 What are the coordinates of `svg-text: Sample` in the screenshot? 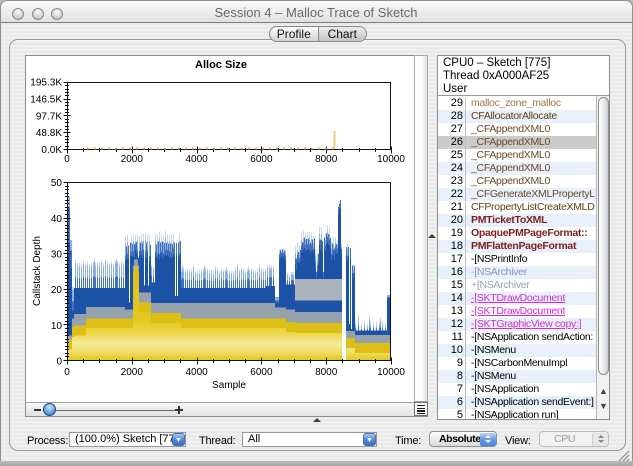 It's located at (229, 385).